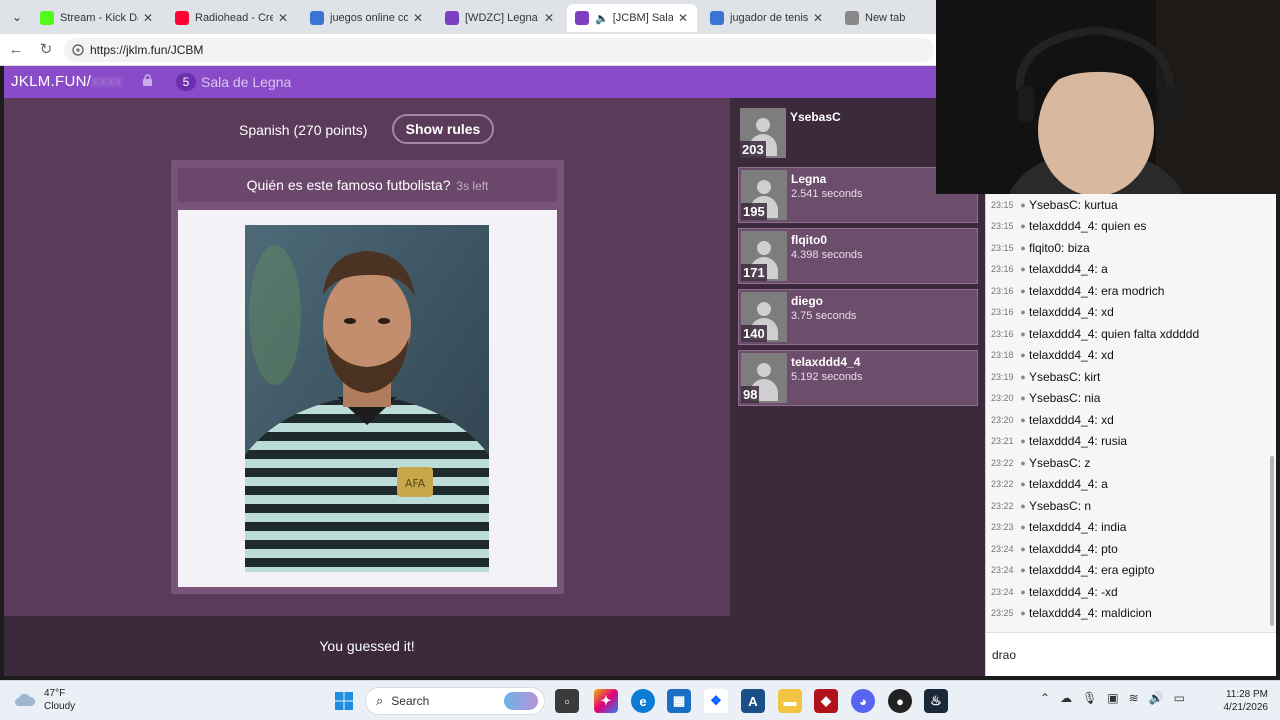 The image size is (1280, 720). What do you see at coordinates (1002, 419) in the screenshot?
I see `chat-timestamp: 23:20` at bounding box center [1002, 419].